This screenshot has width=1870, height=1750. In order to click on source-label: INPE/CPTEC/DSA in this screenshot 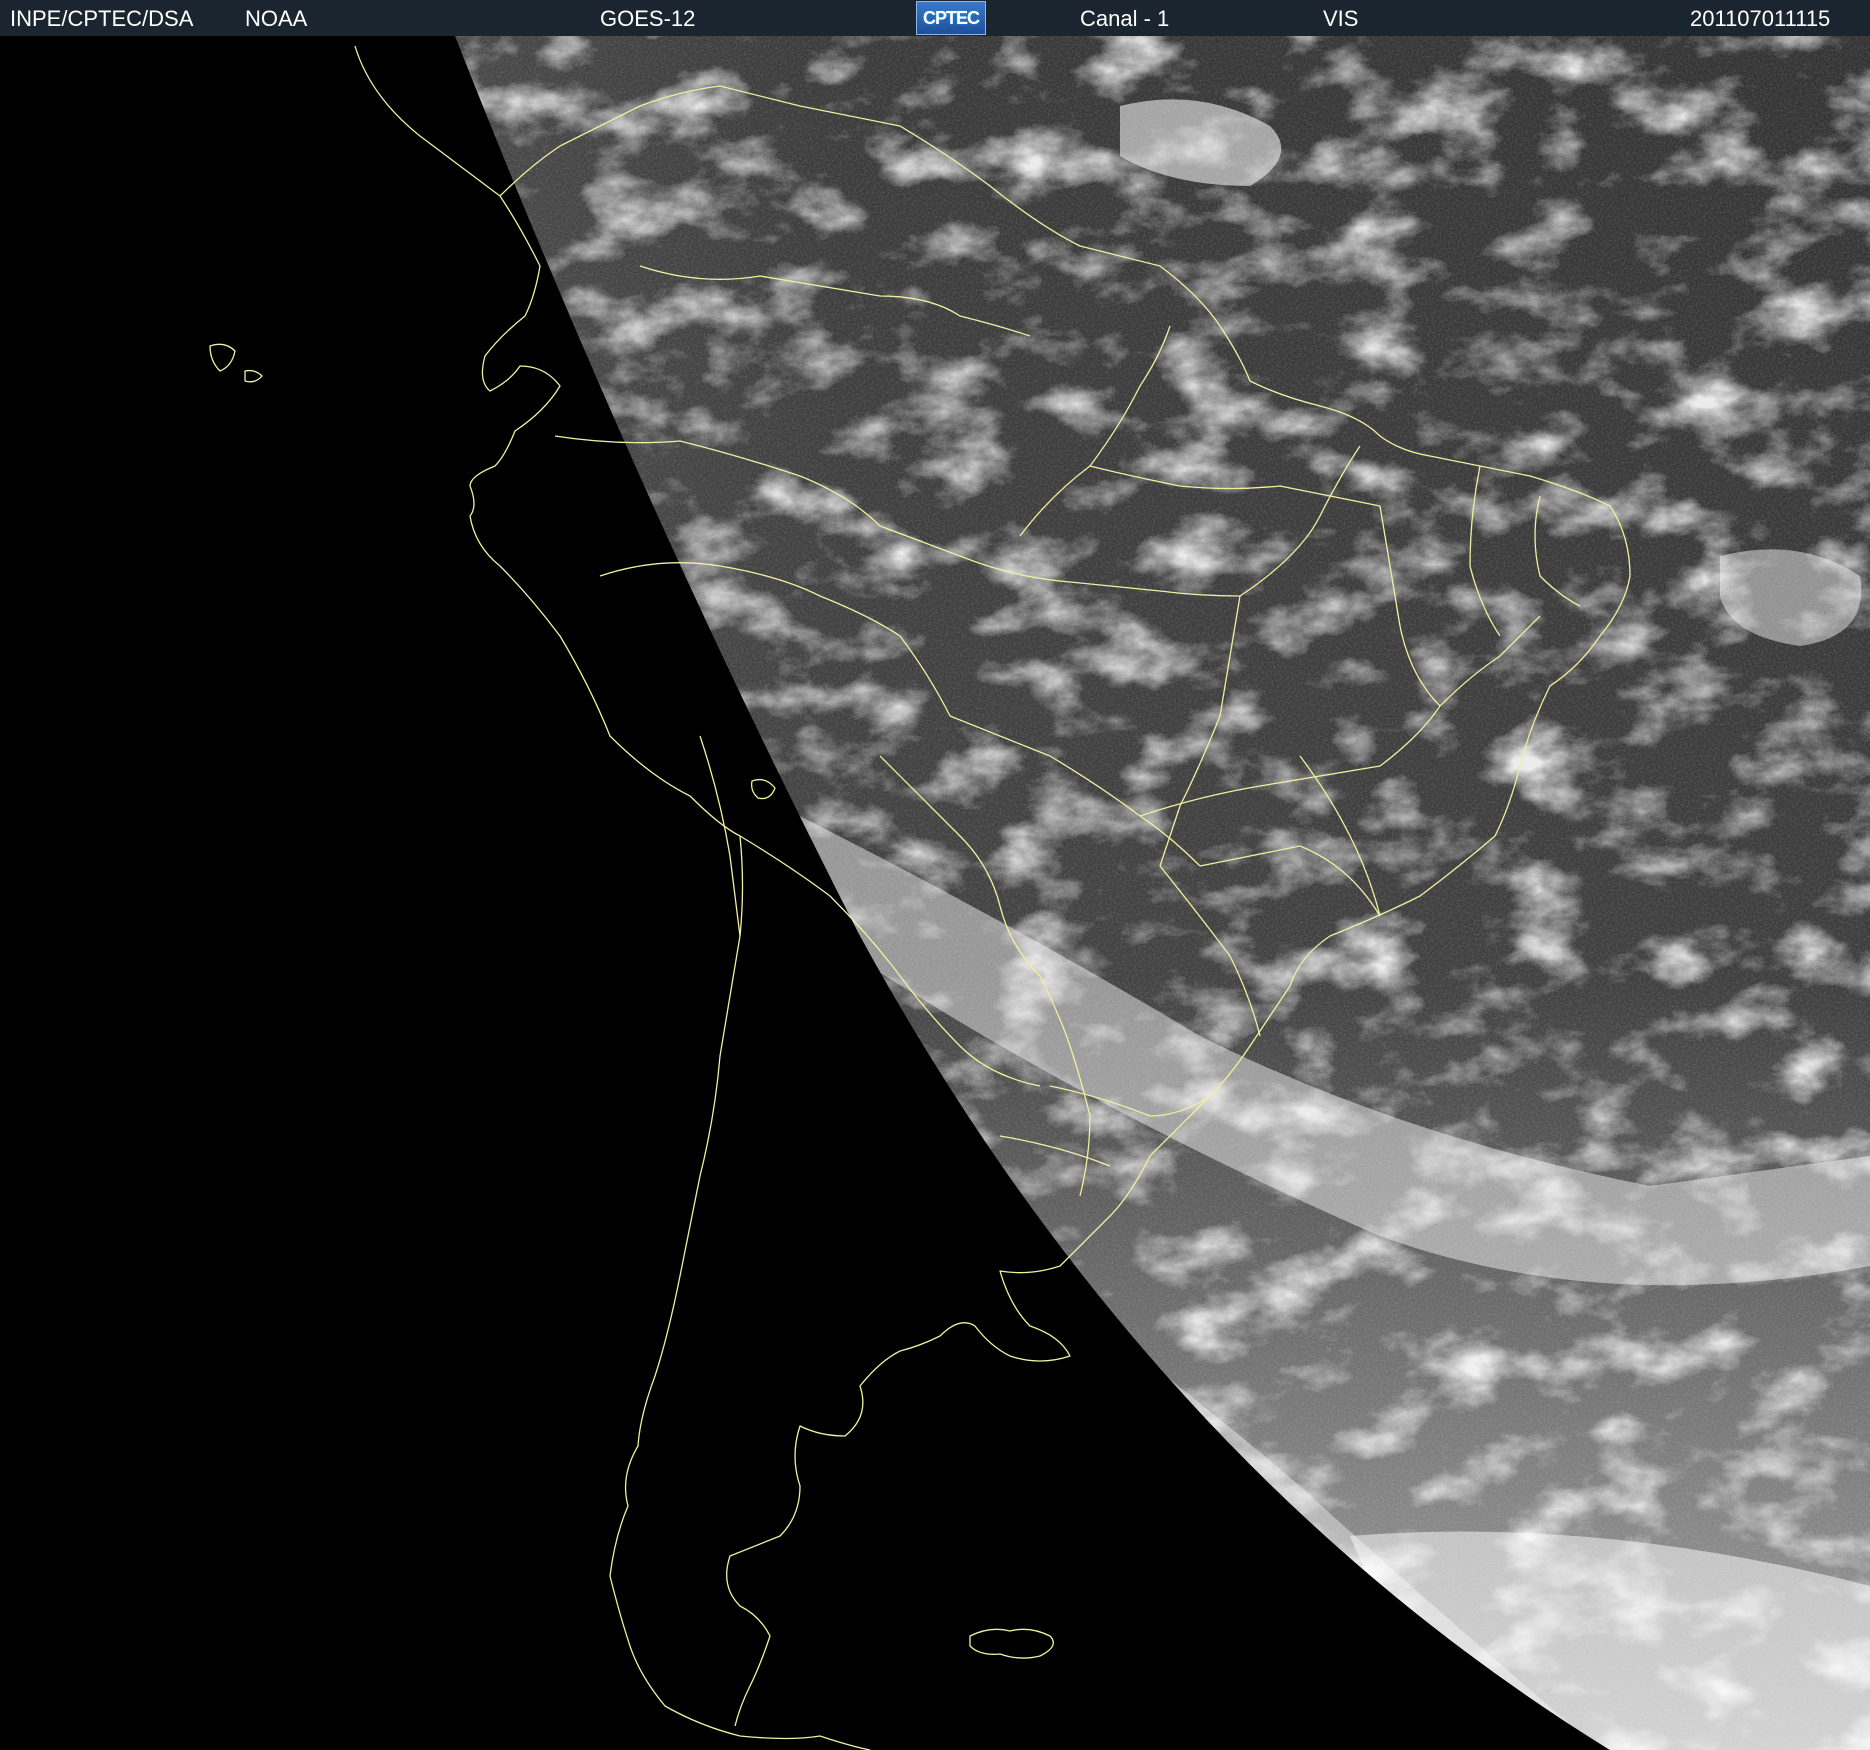, I will do `click(102, 18)`.